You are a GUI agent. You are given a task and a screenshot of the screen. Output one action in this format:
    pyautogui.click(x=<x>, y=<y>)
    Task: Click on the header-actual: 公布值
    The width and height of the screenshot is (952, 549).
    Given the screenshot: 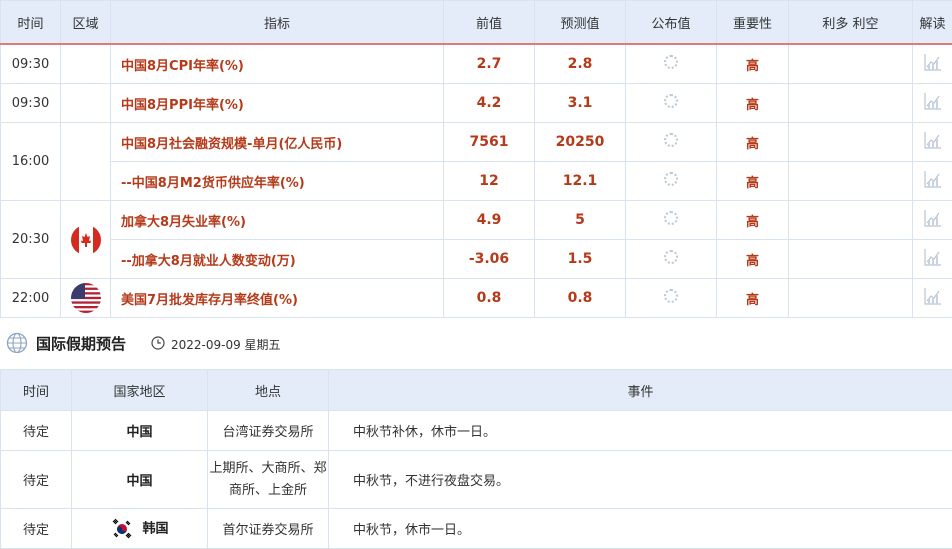 What is the action you would take?
    pyautogui.click(x=671, y=23)
    